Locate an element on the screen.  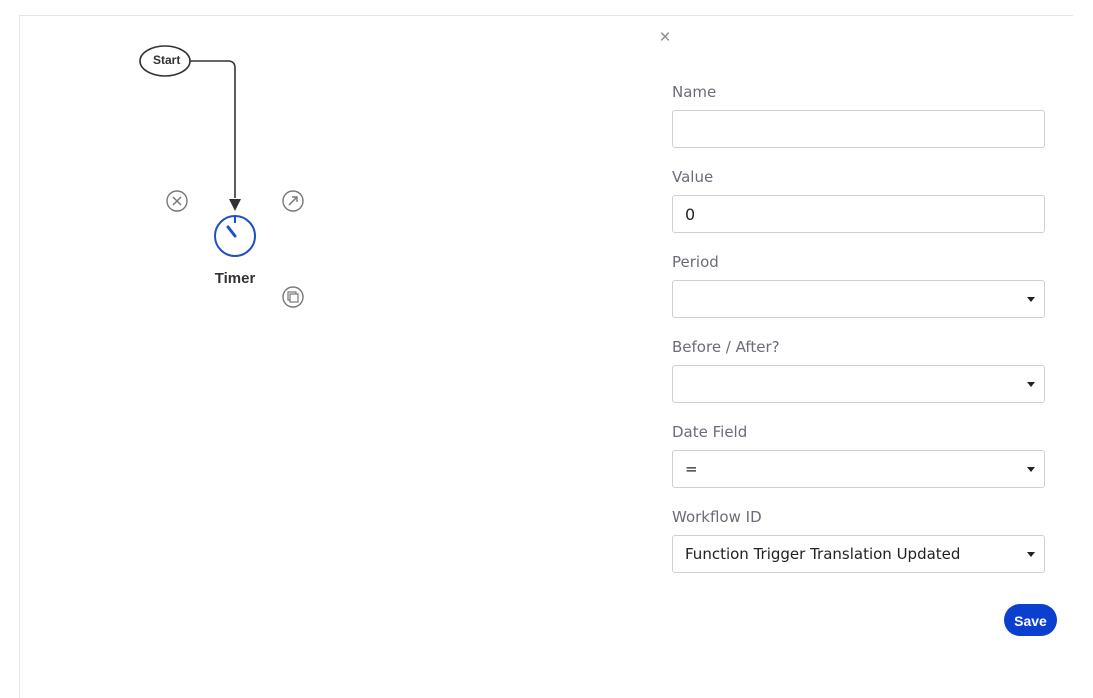
duplicate-node-button is located at coordinates (293, 297).